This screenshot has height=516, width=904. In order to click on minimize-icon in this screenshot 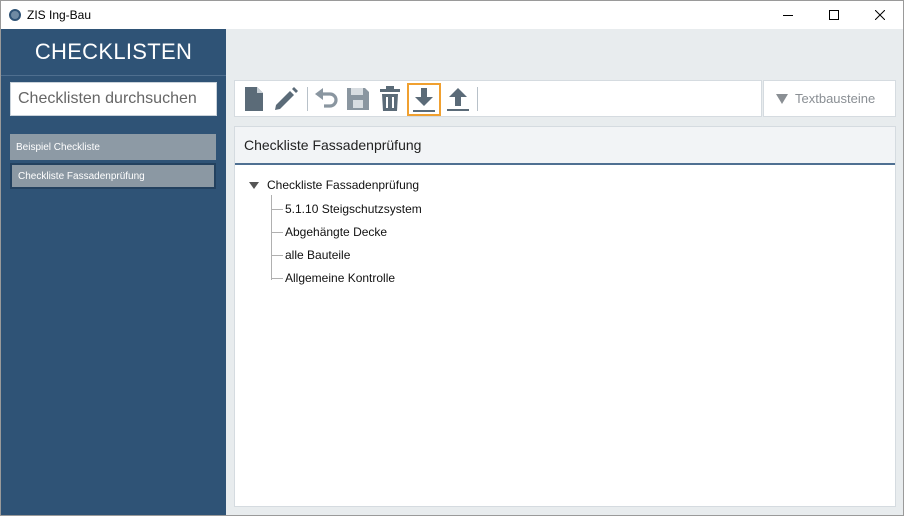, I will do `click(788, 15)`.